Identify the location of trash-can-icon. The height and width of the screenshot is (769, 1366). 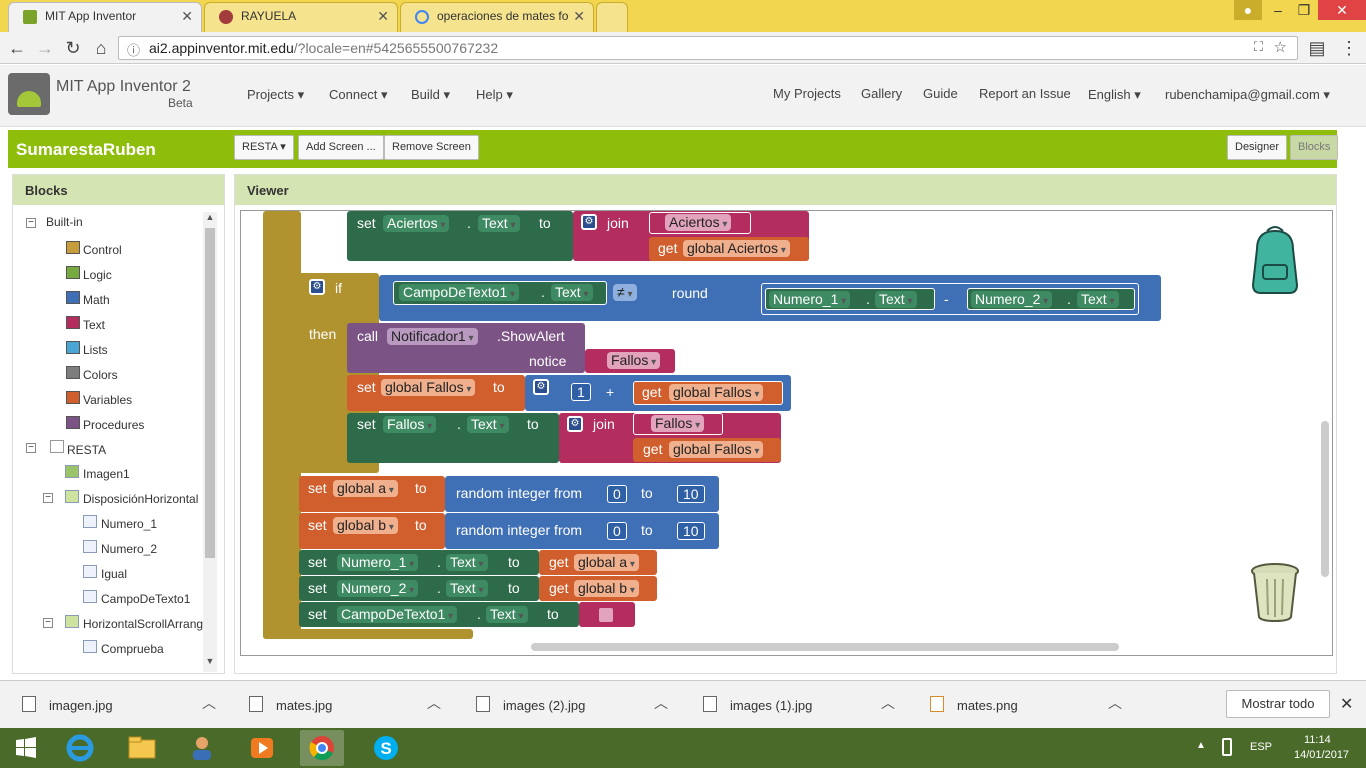
(1275, 591).